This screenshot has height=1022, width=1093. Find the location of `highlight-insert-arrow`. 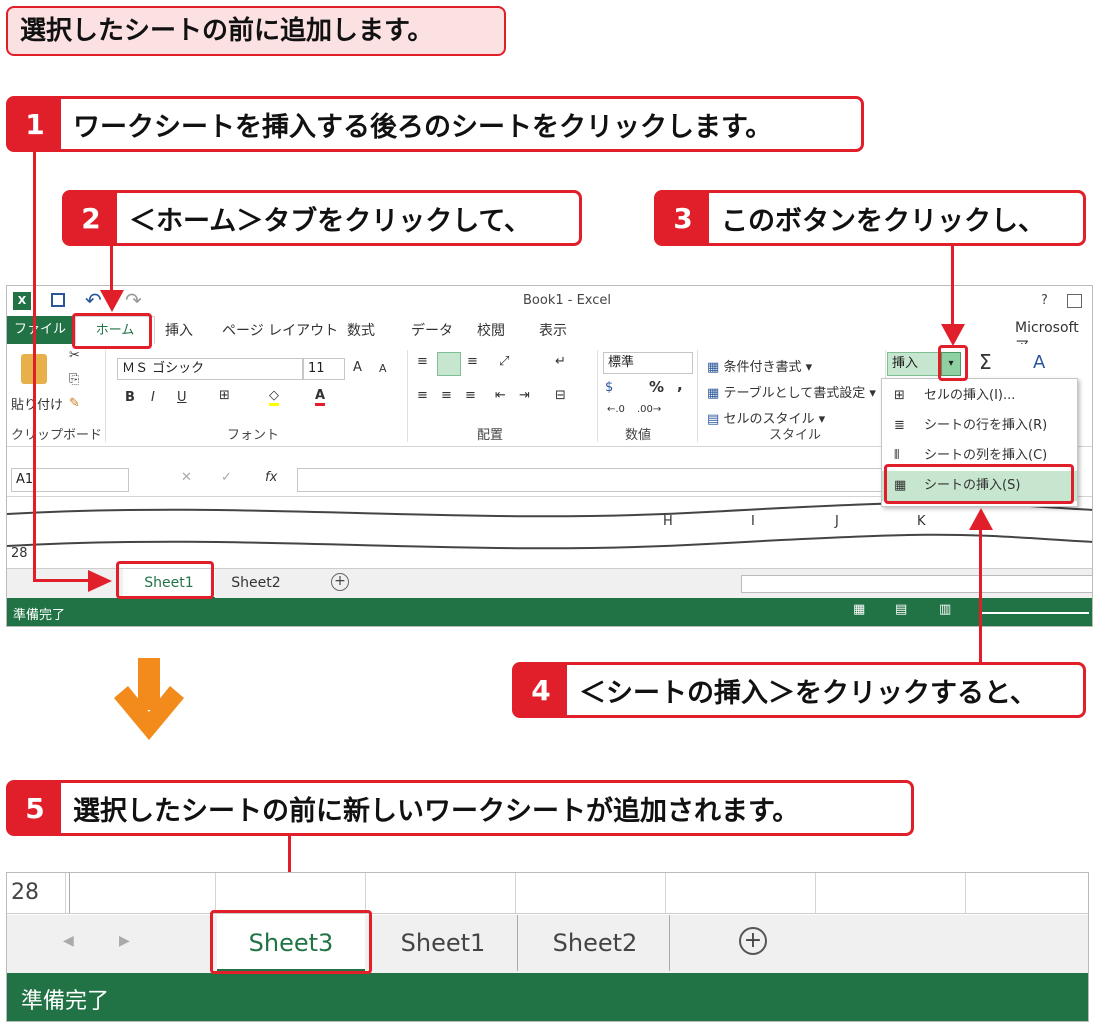

highlight-insert-arrow is located at coordinates (953, 363).